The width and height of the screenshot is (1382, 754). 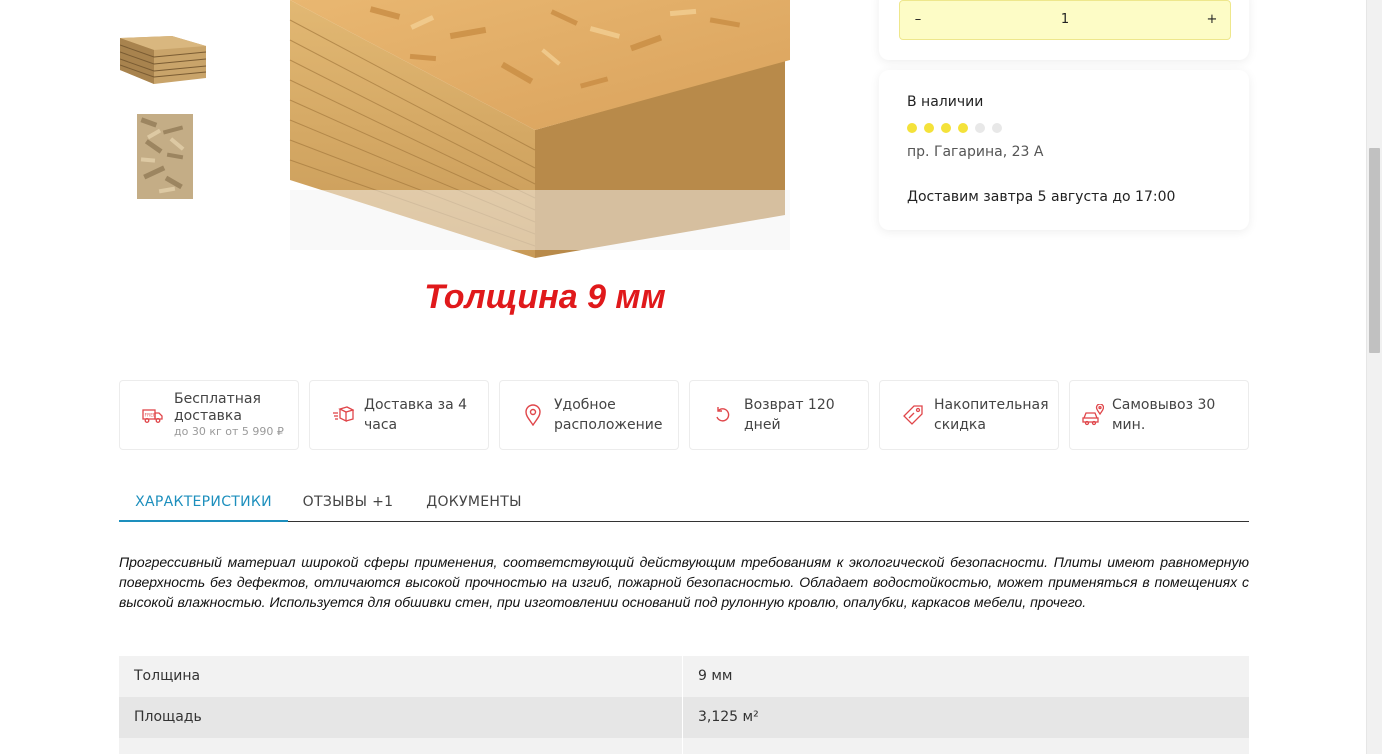 I want to click on tab-reviews: ОТЗЫВЫ +1, so click(x=348, y=502).